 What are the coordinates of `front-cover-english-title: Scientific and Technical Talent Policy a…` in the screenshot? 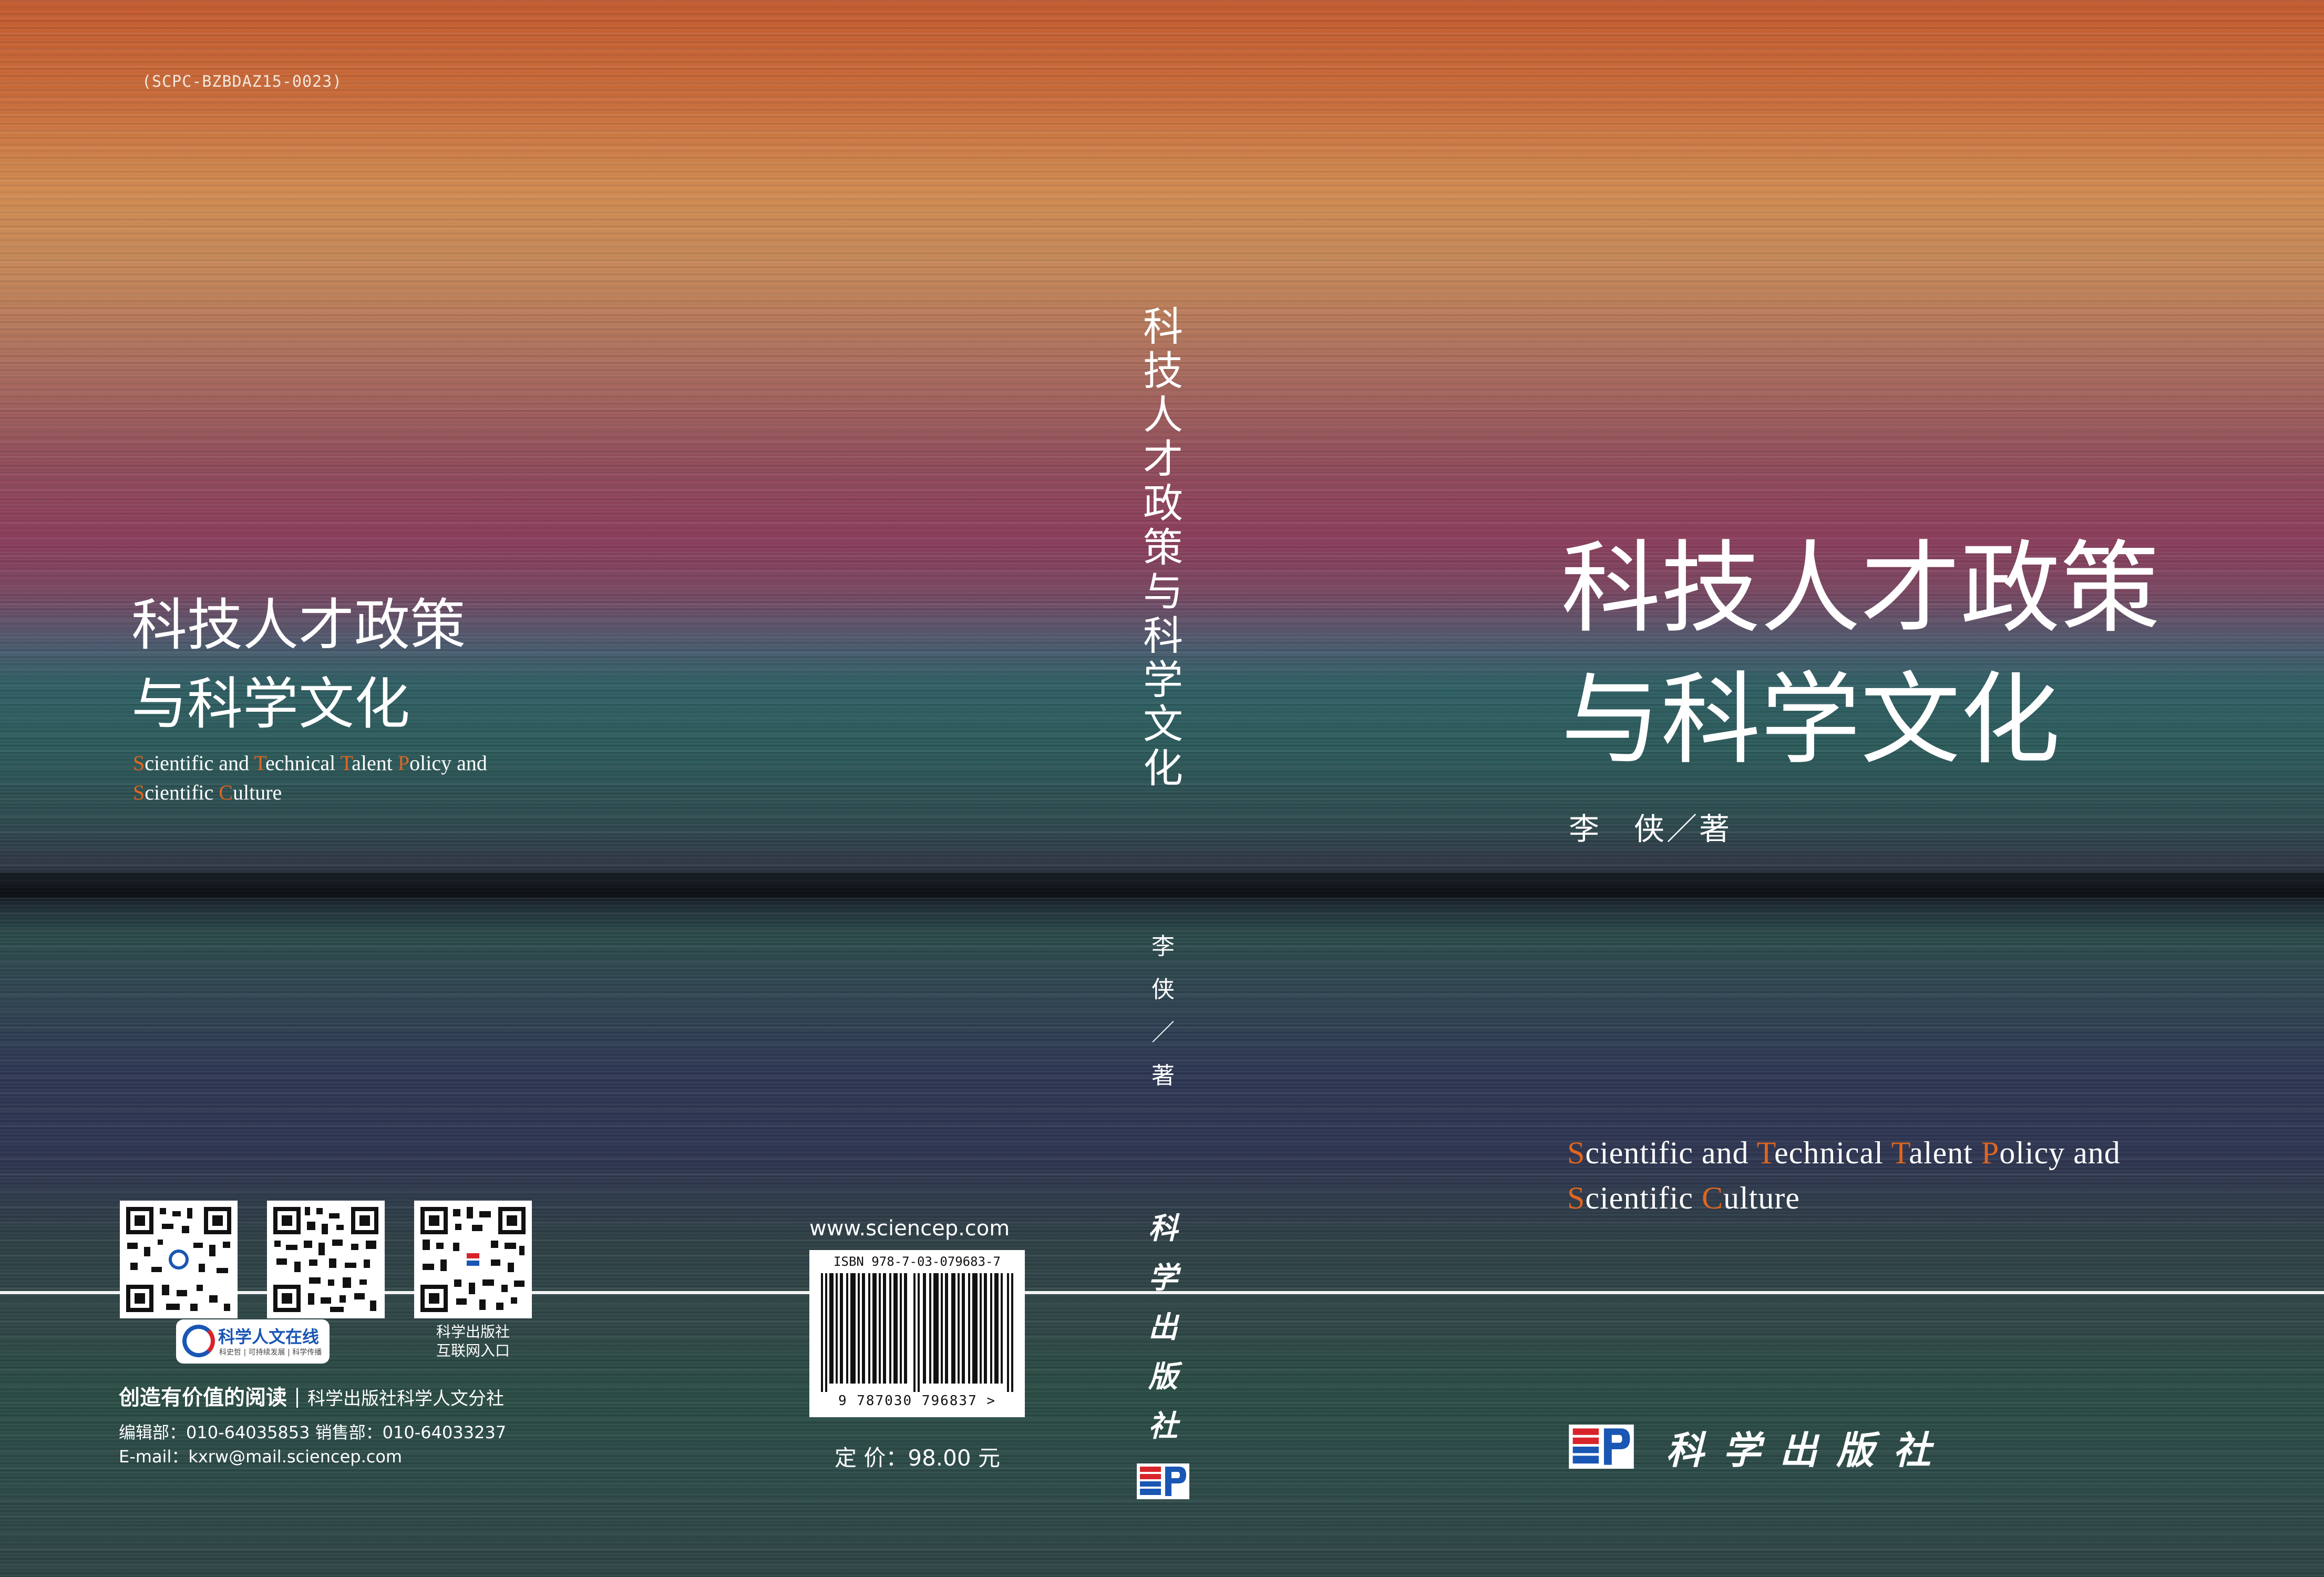 It's located at (1844, 1175).